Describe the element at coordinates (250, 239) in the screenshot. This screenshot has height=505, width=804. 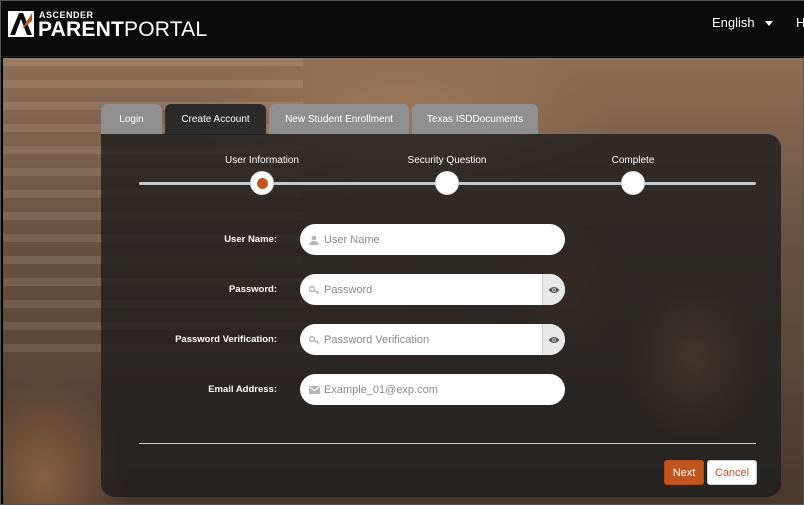
I see `username-label: User Name:` at that location.